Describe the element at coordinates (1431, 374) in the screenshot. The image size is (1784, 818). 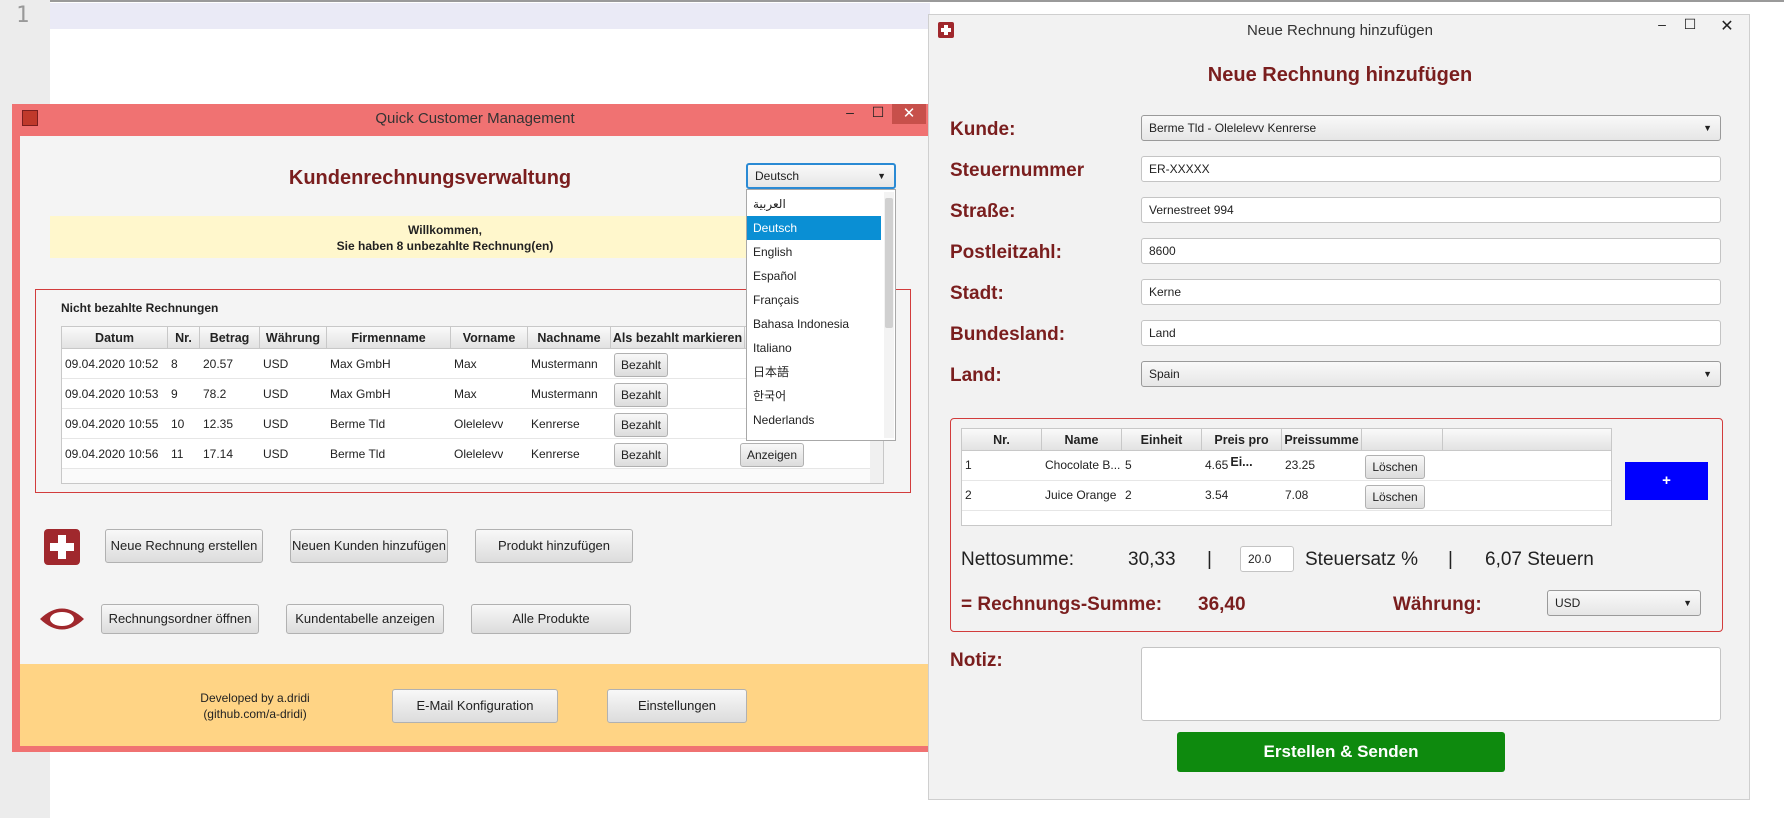
I see `country-select: Spain ▼` at that location.